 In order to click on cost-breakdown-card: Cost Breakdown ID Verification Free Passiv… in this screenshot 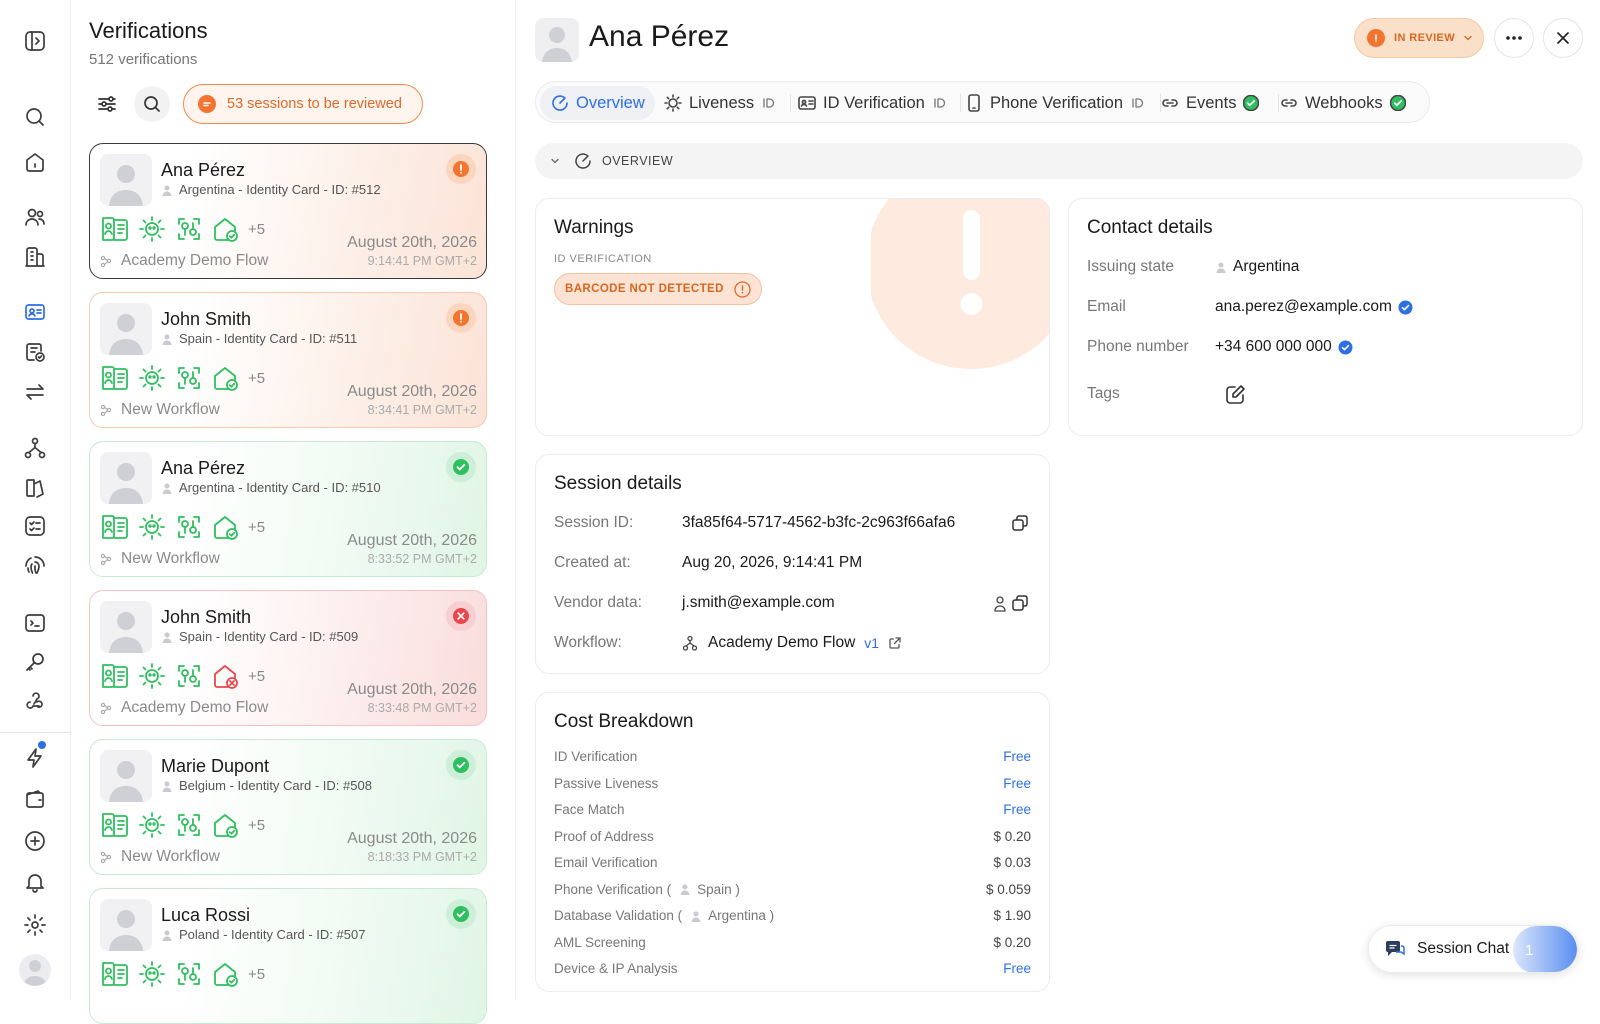, I will do `click(792, 842)`.